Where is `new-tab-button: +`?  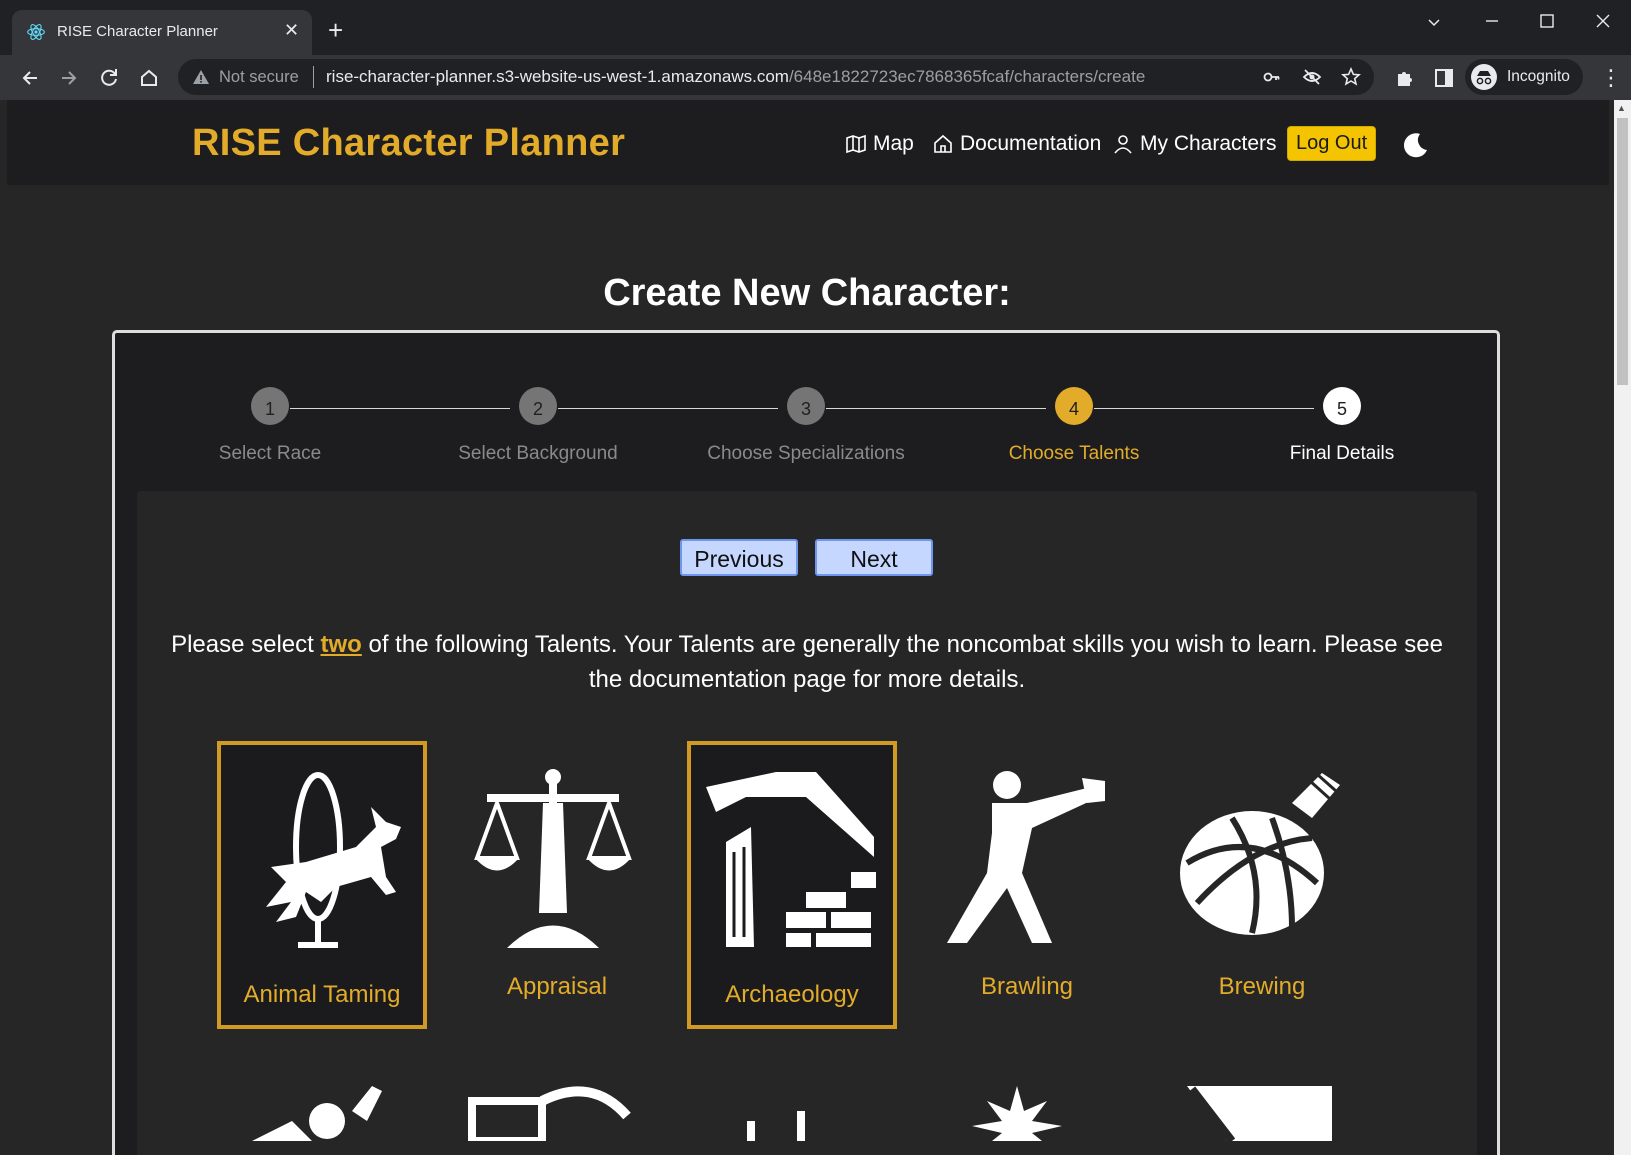 new-tab-button: + is located at coordinates (335, 30).